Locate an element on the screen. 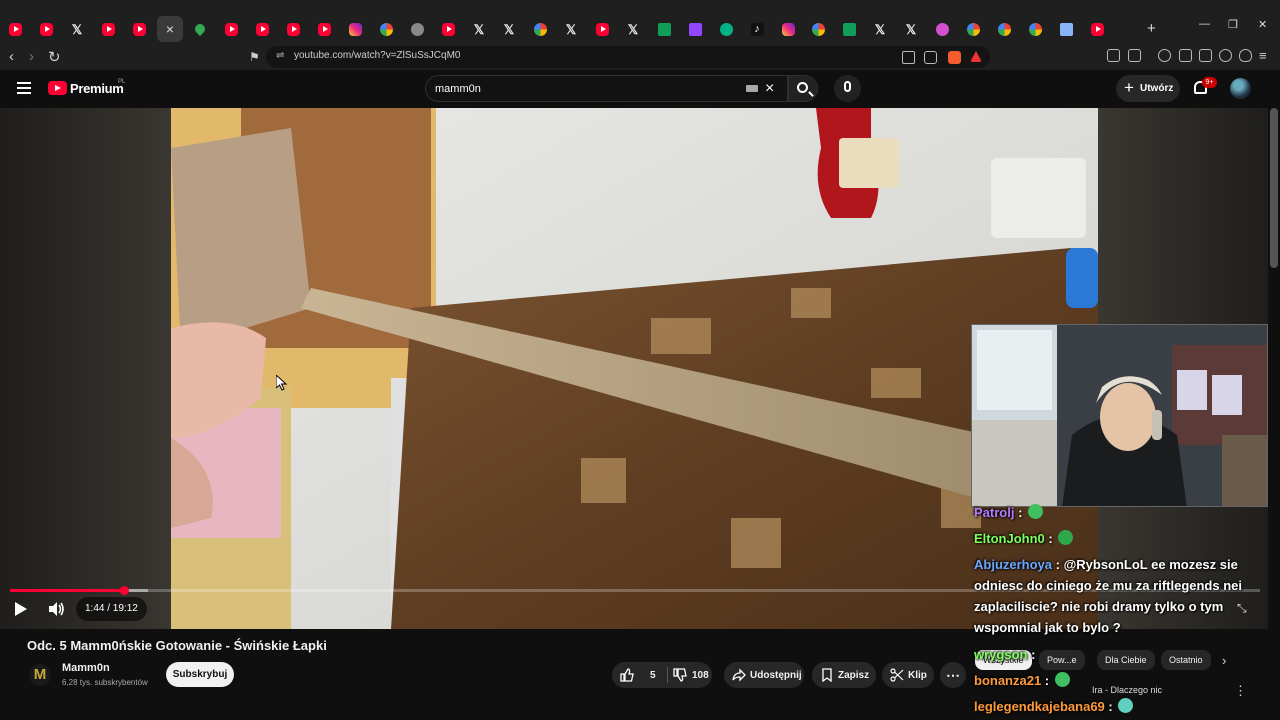 The width and height of the screenshot is (1280, 720). webcam-overlay is located at coordinates (1119, 415).